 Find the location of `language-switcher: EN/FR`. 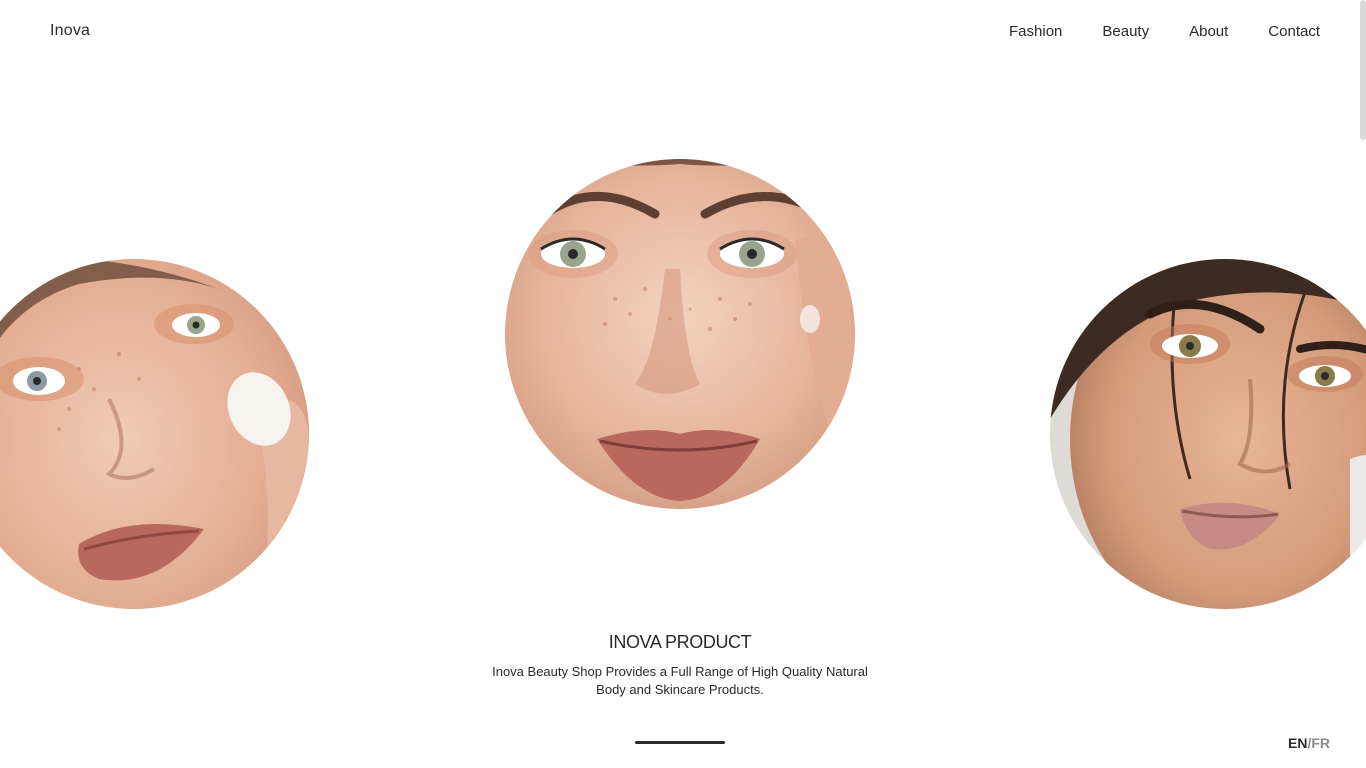

language-switcher: EN/FR is located at coordinates (1309, 743).